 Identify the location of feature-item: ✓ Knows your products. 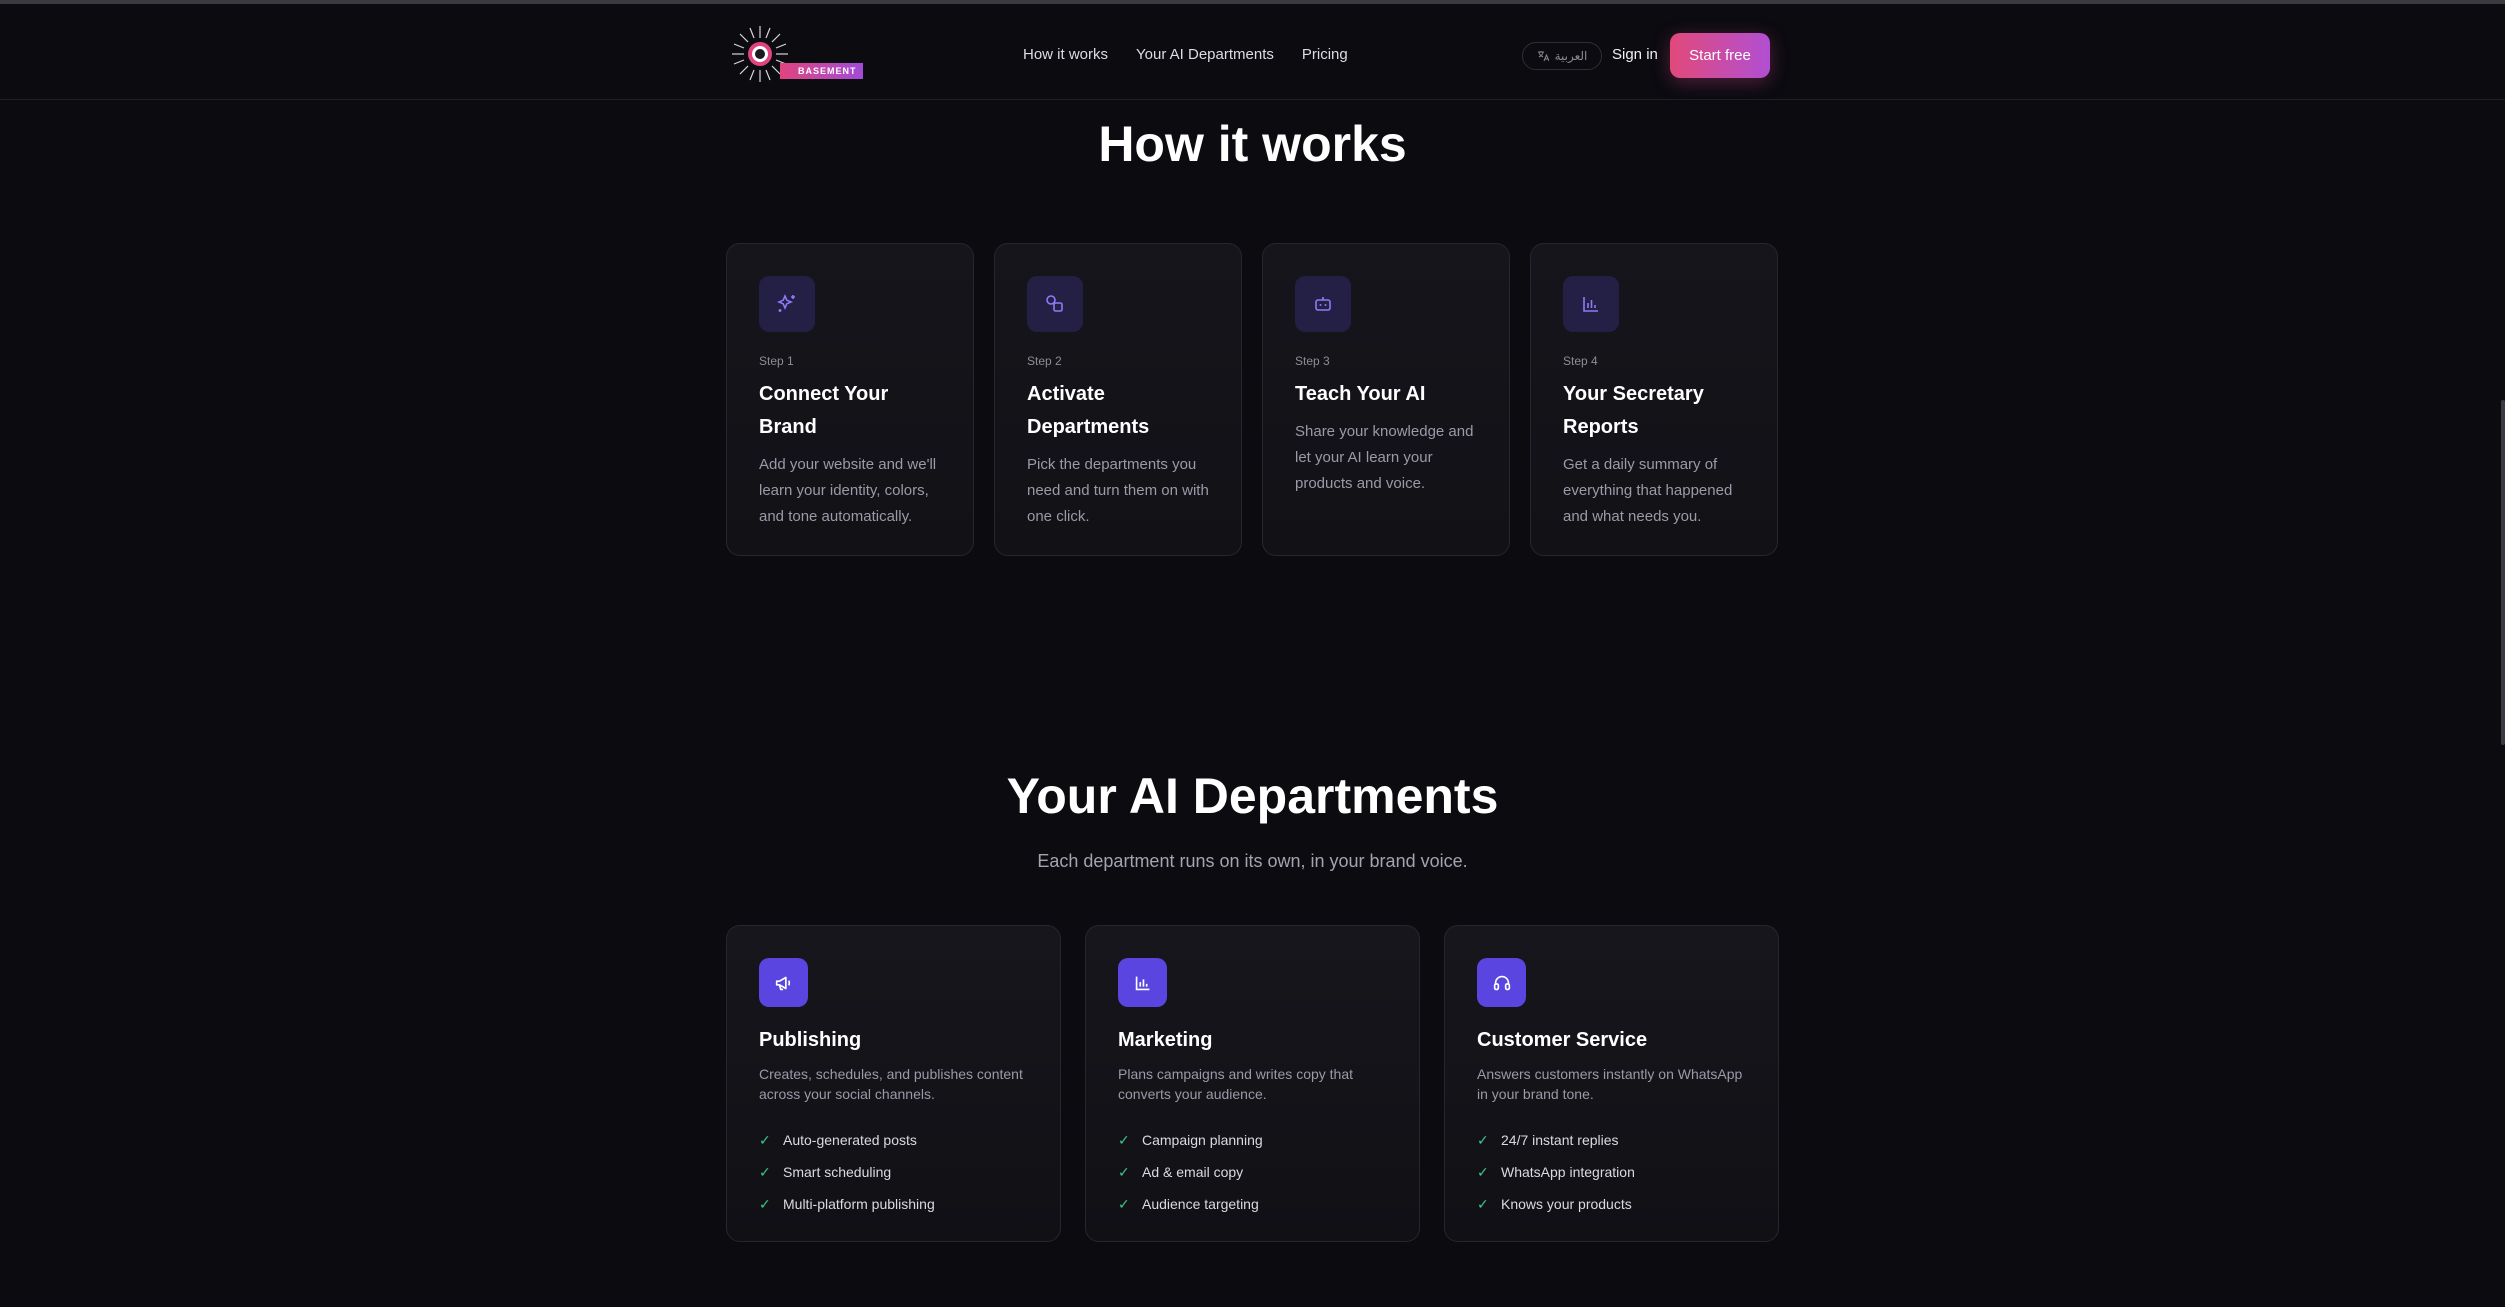
(1611, 1204).